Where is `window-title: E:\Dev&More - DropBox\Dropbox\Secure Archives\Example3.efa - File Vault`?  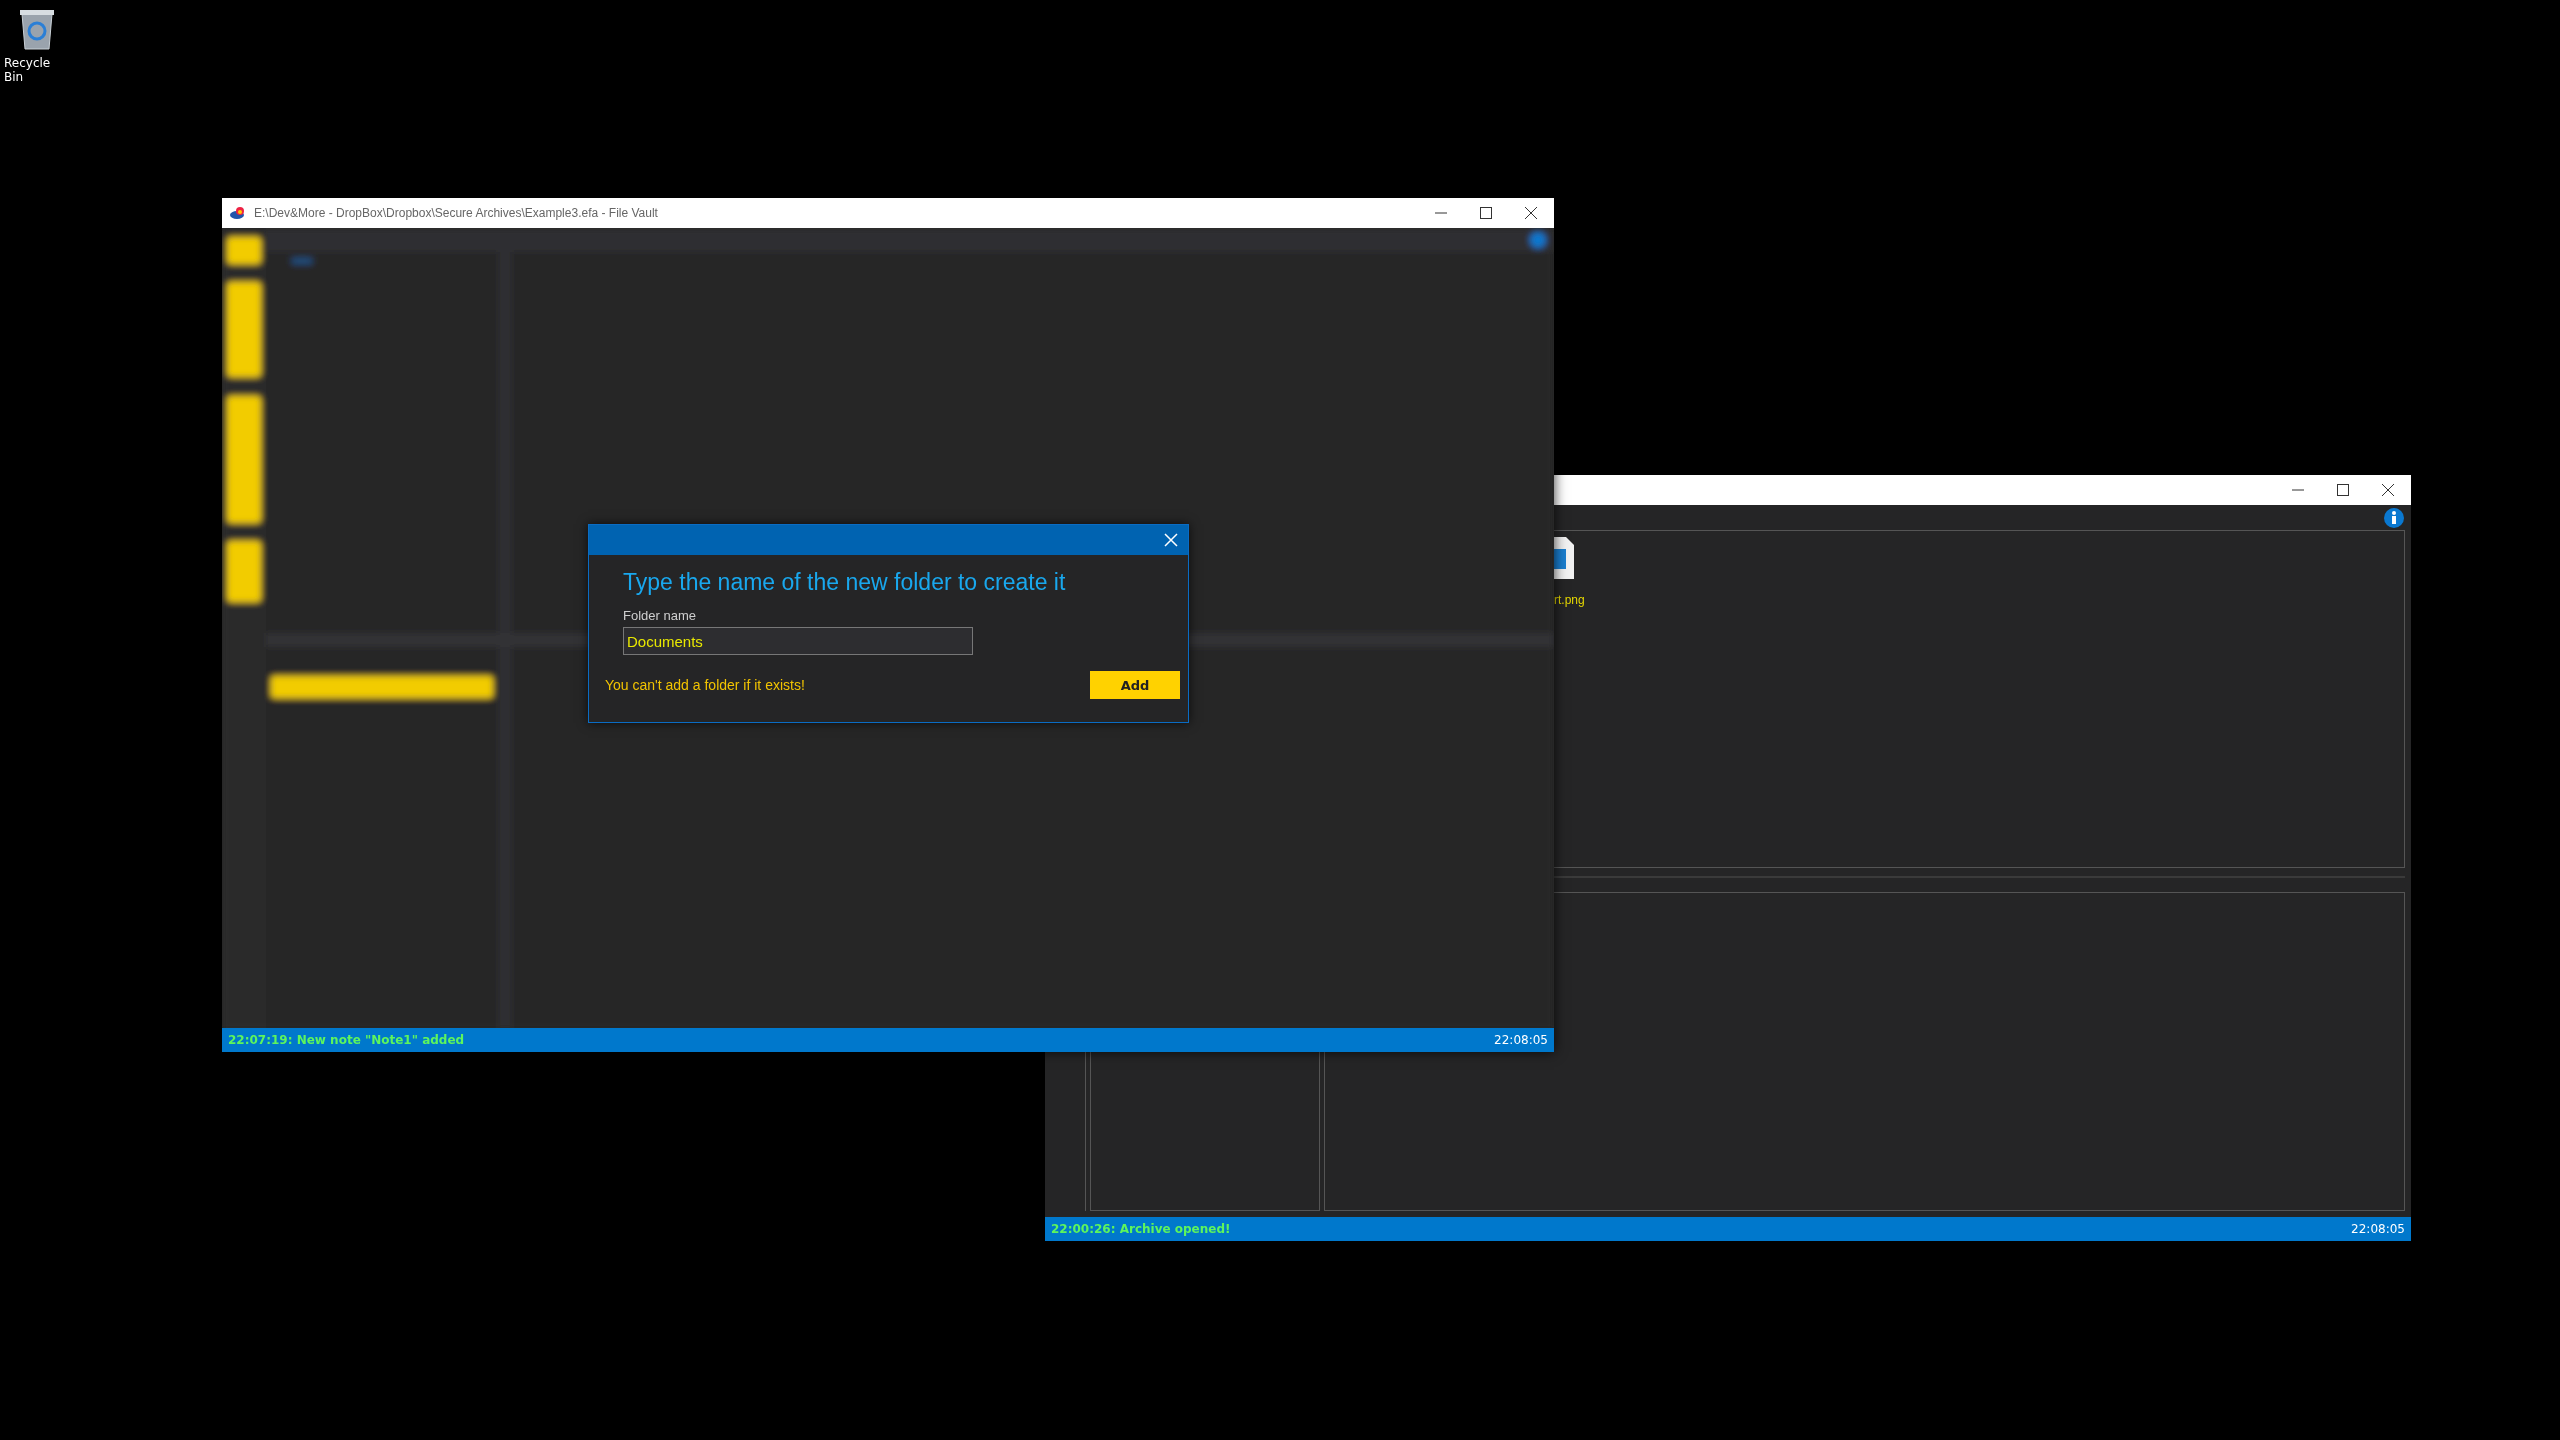 window-title: E:\Dev&More - DropBox\Dropbox\Secure Archives\Example3.efa - File Vault is located at coordinates (456, 213).